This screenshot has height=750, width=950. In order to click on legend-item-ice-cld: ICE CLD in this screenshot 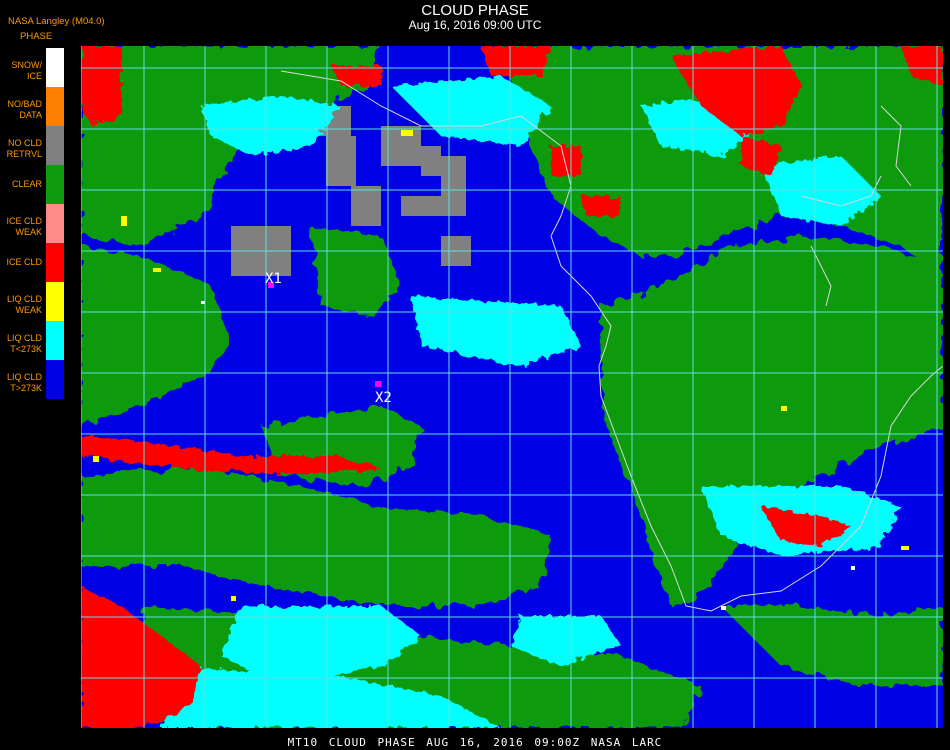, I will do `click(33, 262)`.